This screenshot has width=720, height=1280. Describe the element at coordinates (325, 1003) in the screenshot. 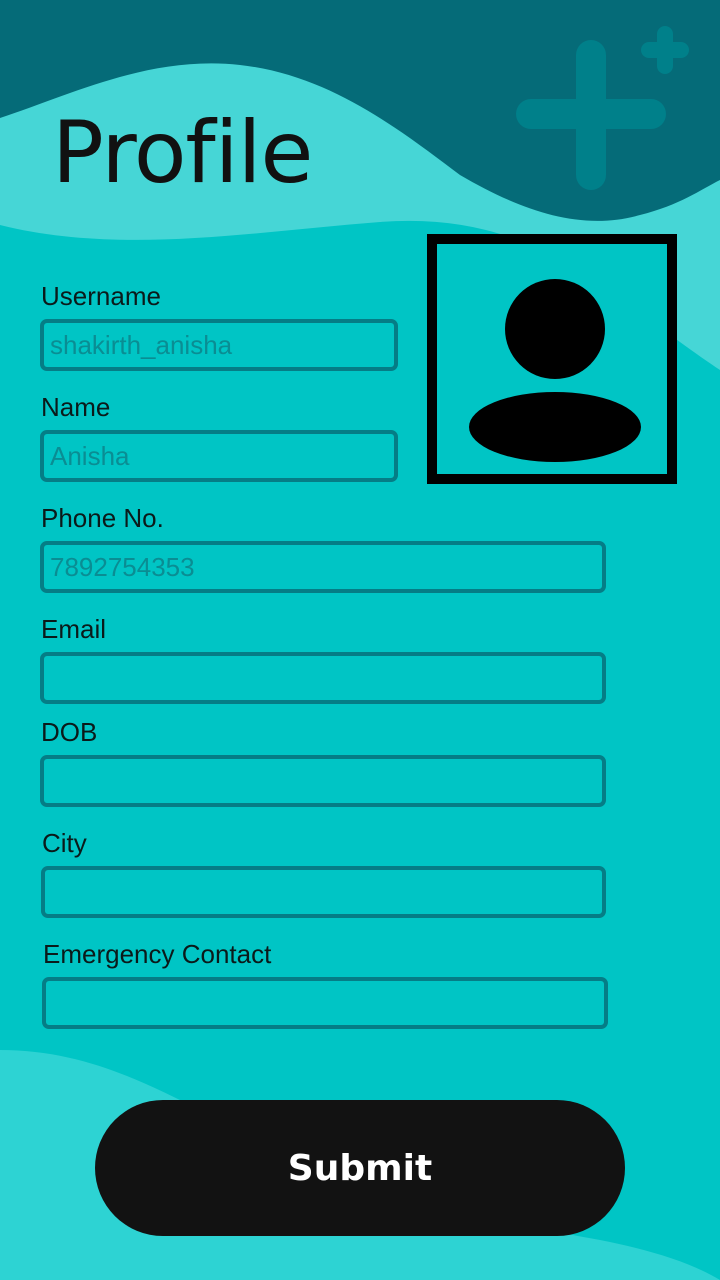

I see `emergency-contact-input` at that location.